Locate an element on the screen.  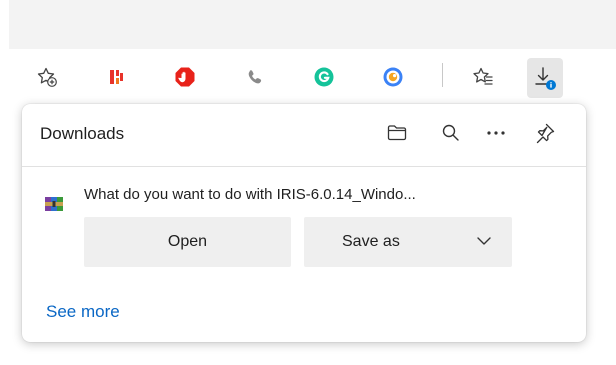
add-favorite-icon is located at coordinates (47, 77).